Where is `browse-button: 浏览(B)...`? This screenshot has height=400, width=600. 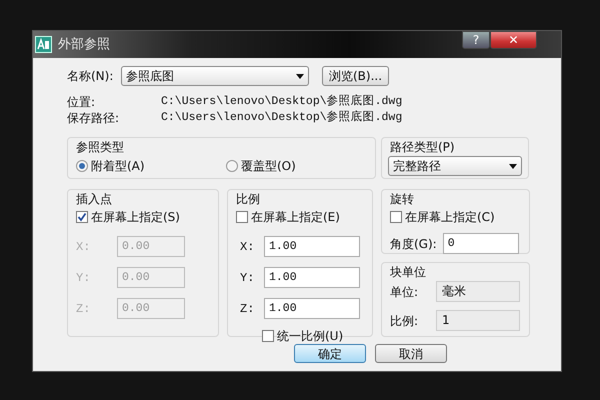
browse-button: 浏览(B)... is located at coordinates (356, 76).